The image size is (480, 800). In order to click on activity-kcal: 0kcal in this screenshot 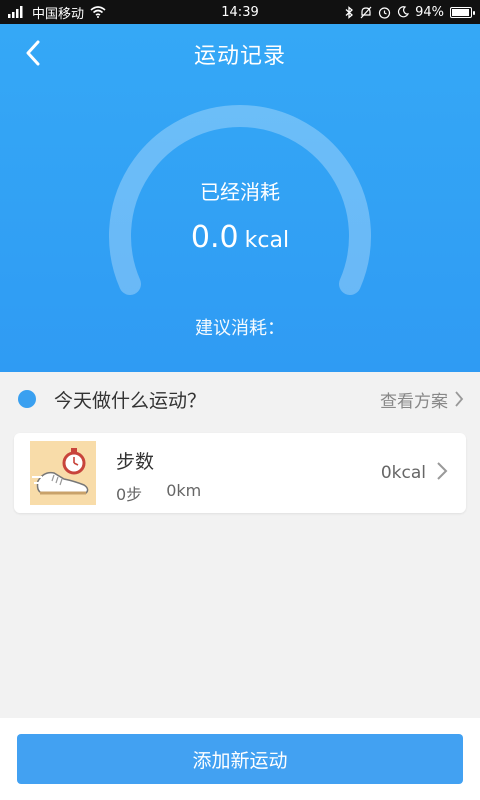, I will do `click(403, 473)`.